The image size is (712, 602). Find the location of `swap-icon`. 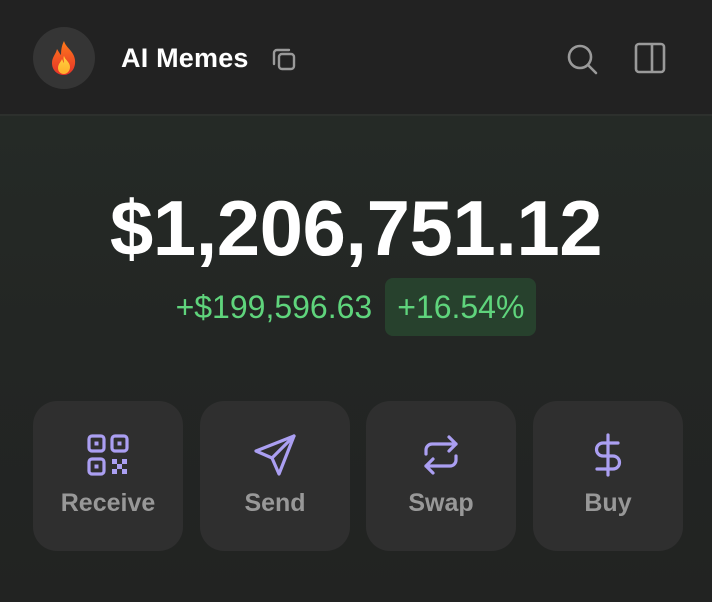

swap-icon is located at coordinates (441, 455).